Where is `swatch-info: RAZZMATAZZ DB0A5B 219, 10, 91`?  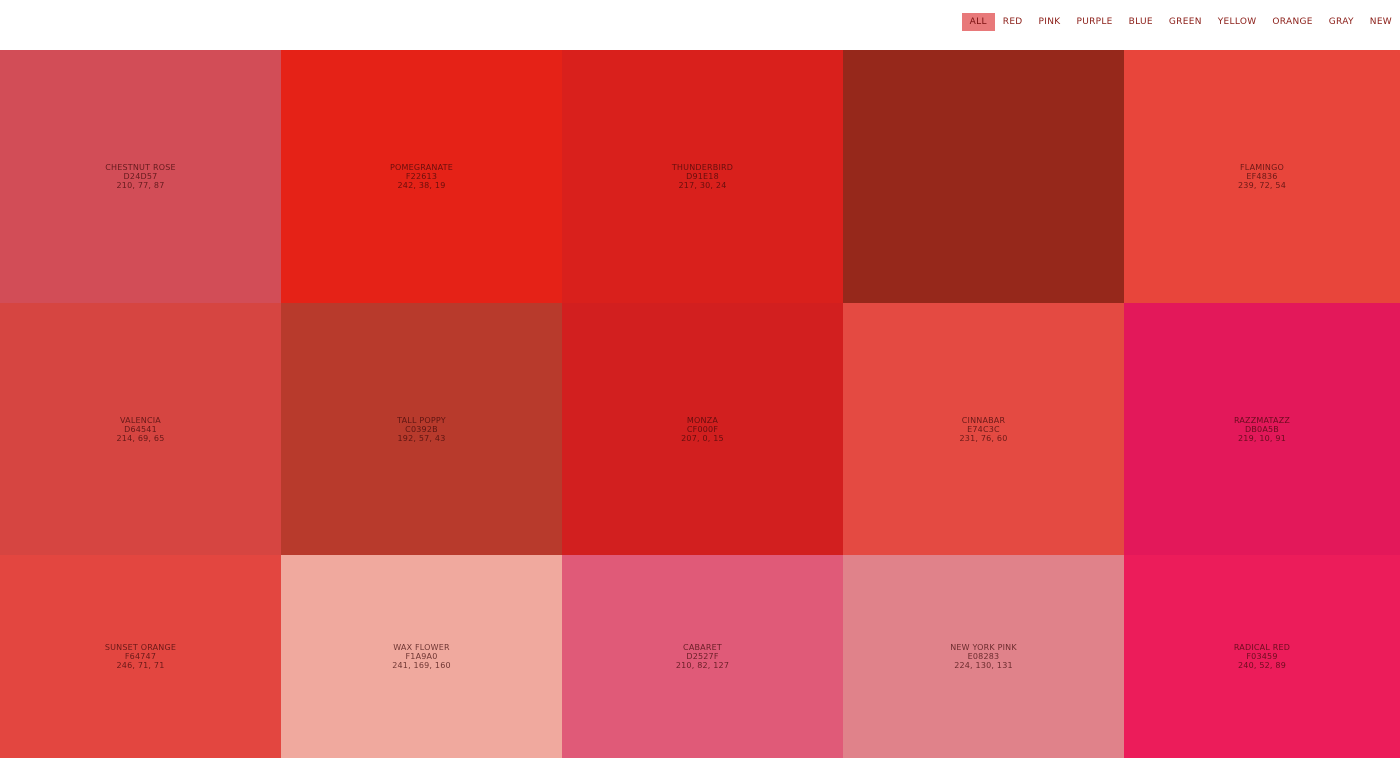
swatch-info: RAZZMATAZZ DB0A5B 219, 10, 91 is located at coordinates (1262, 429).